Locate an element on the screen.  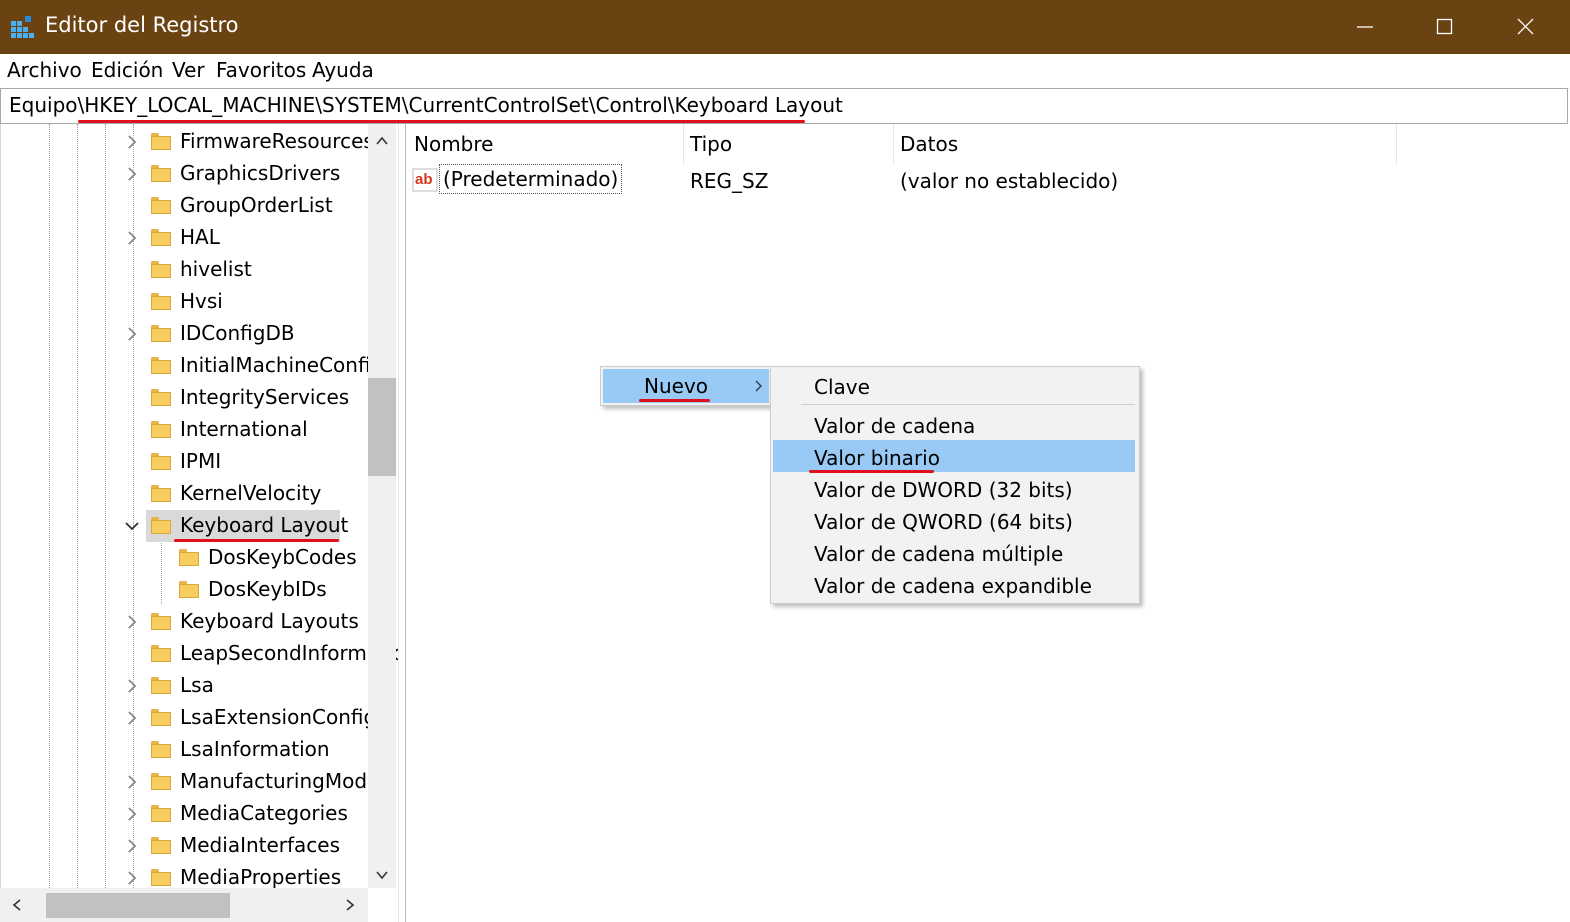
menu-item-valor-qword: Valor de QWORD (64 bits) is located at coordinates (943, 522).